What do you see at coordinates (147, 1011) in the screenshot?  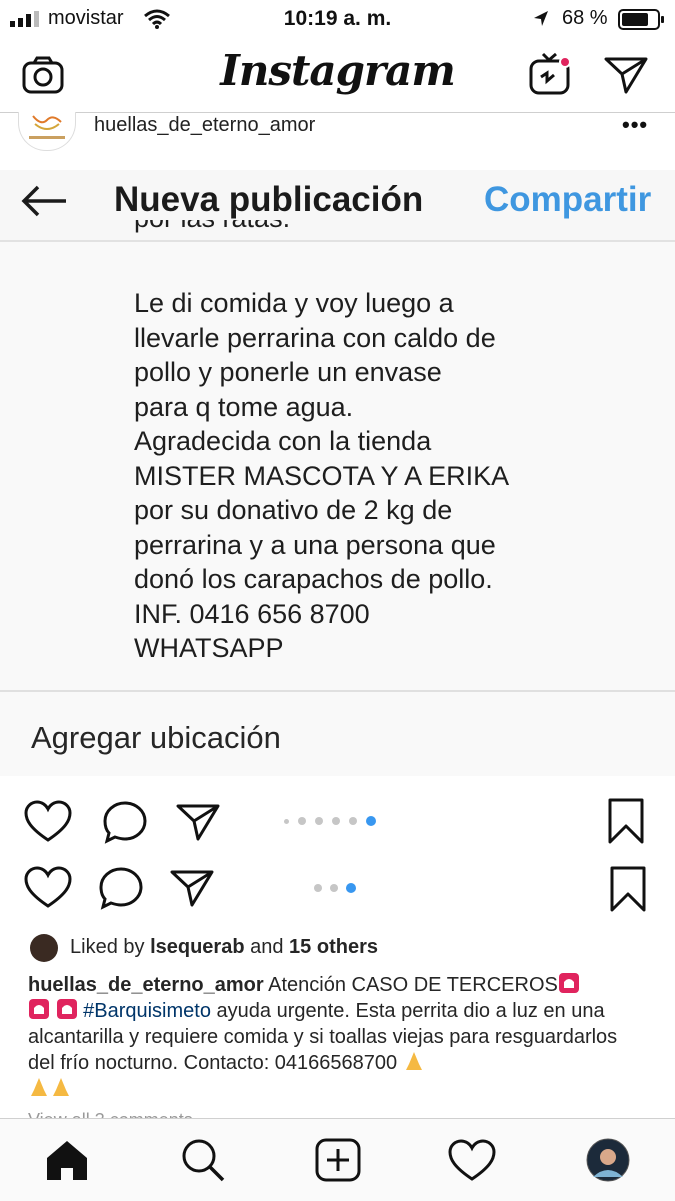 I see `caption-hashtag: #Barquisimeto` at bounding box center [147, 1011].